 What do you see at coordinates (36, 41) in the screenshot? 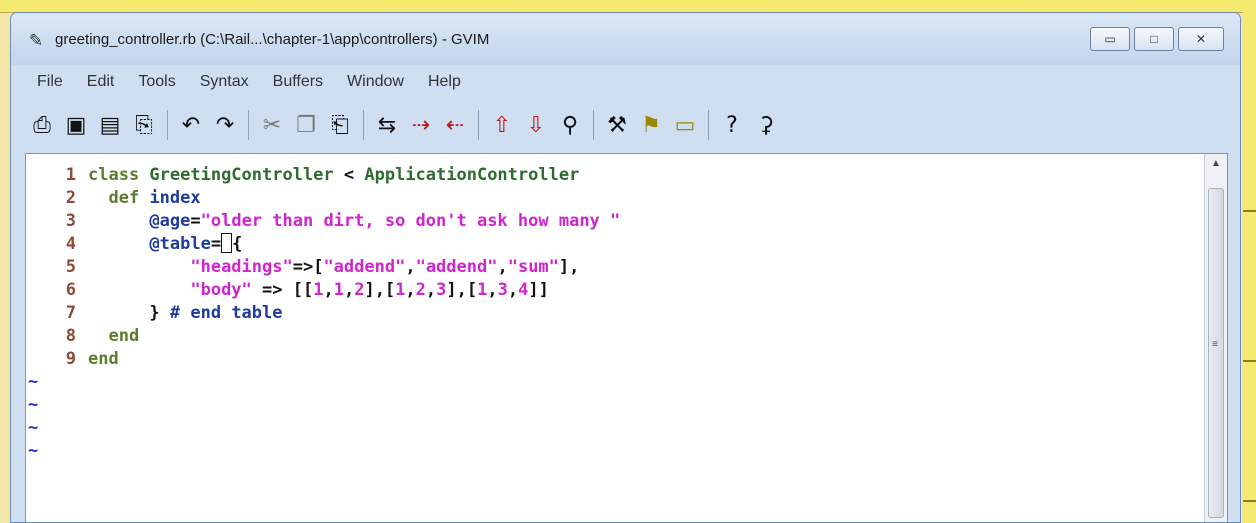
I see `vim-icon: ✎` at bounding box center [36, 41].